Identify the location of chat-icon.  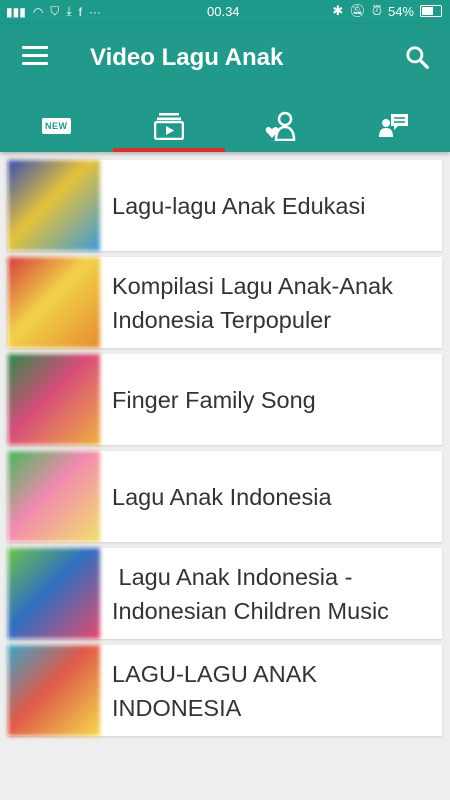
(393, 125).